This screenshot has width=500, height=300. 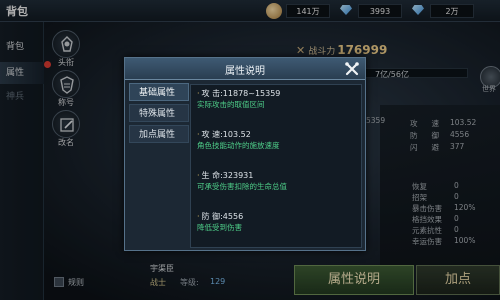 What do you see at coordinates (238, 145) in the screenshot?
I see `attr-entry-desc: 角色技能动作的施放速度` at bounding box center [238, 145].